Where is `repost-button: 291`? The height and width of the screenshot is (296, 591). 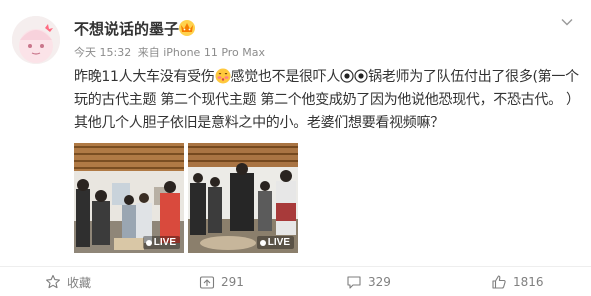
repost-button: 291 is located at coordinates (221, 282).